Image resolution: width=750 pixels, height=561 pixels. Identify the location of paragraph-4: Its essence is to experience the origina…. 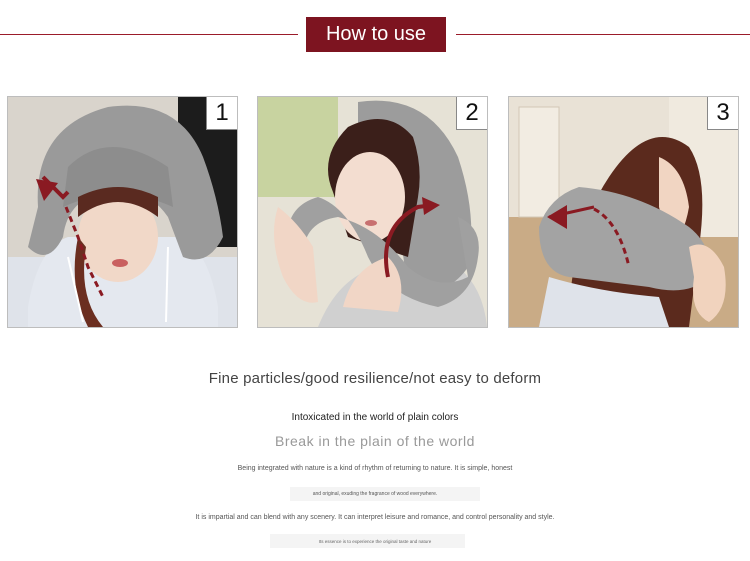
(375, 541).